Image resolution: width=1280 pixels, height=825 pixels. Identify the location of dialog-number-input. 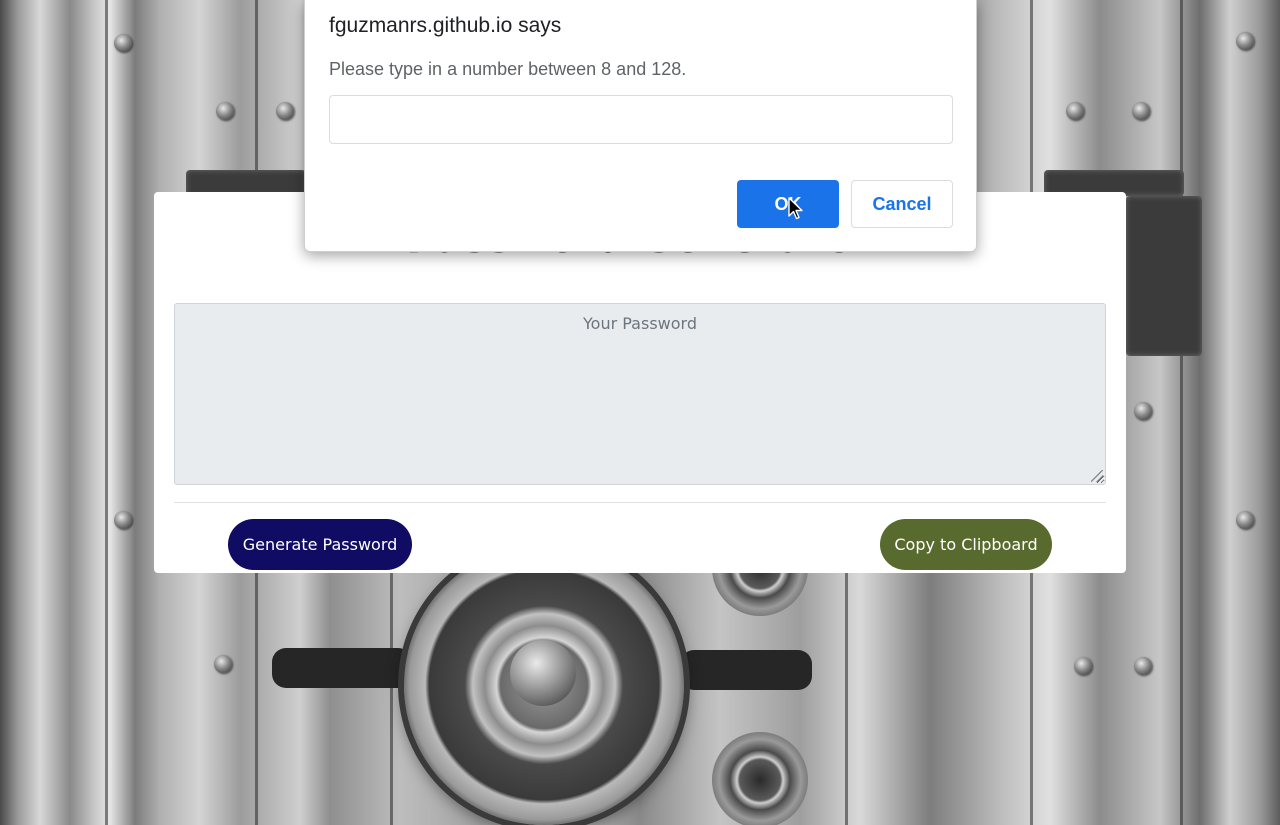
(641, 119).